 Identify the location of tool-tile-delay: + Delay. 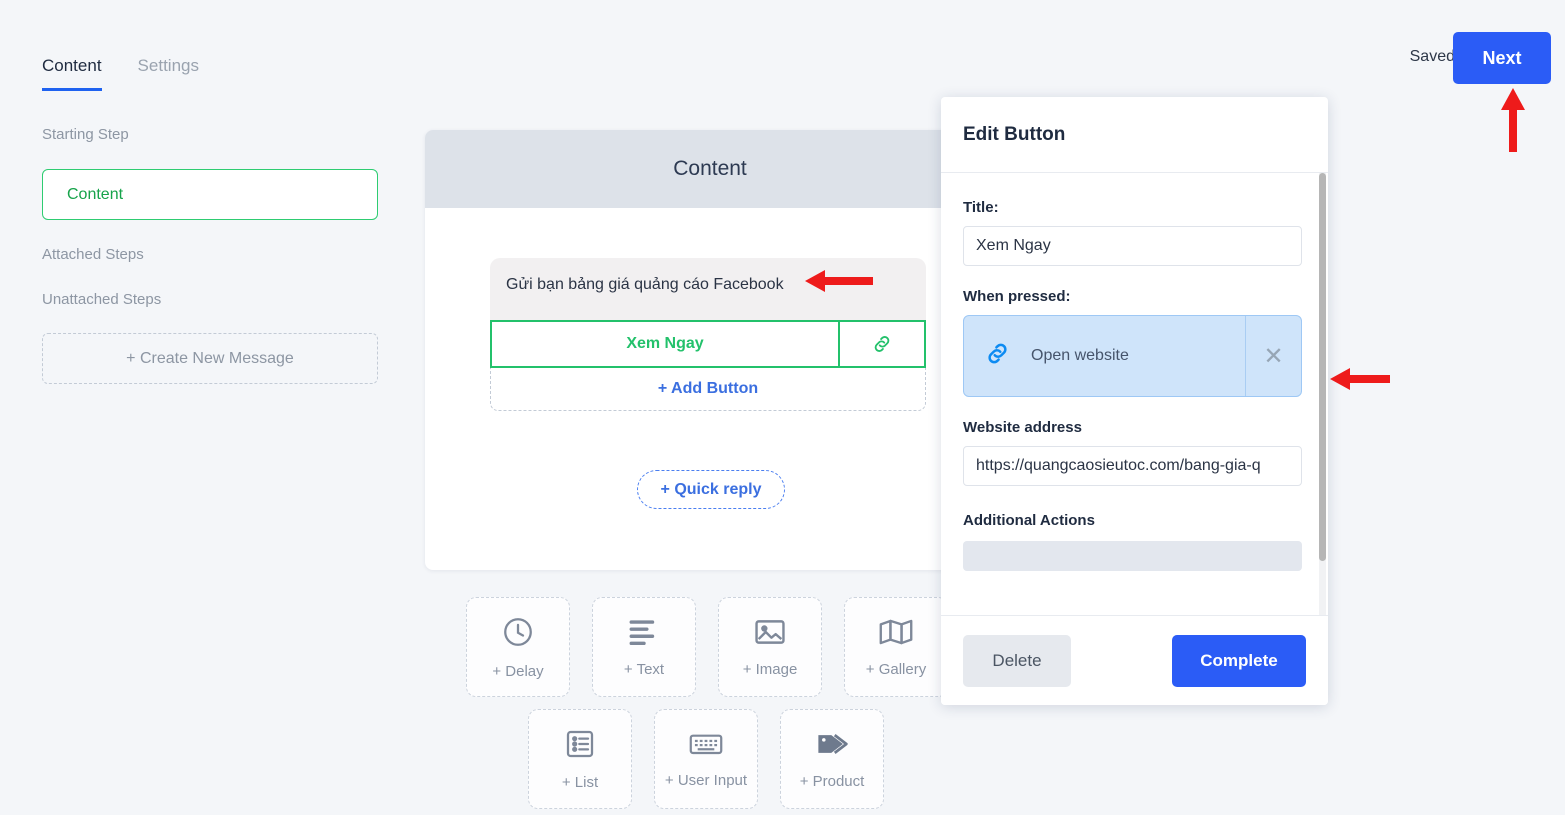
(518, 647).